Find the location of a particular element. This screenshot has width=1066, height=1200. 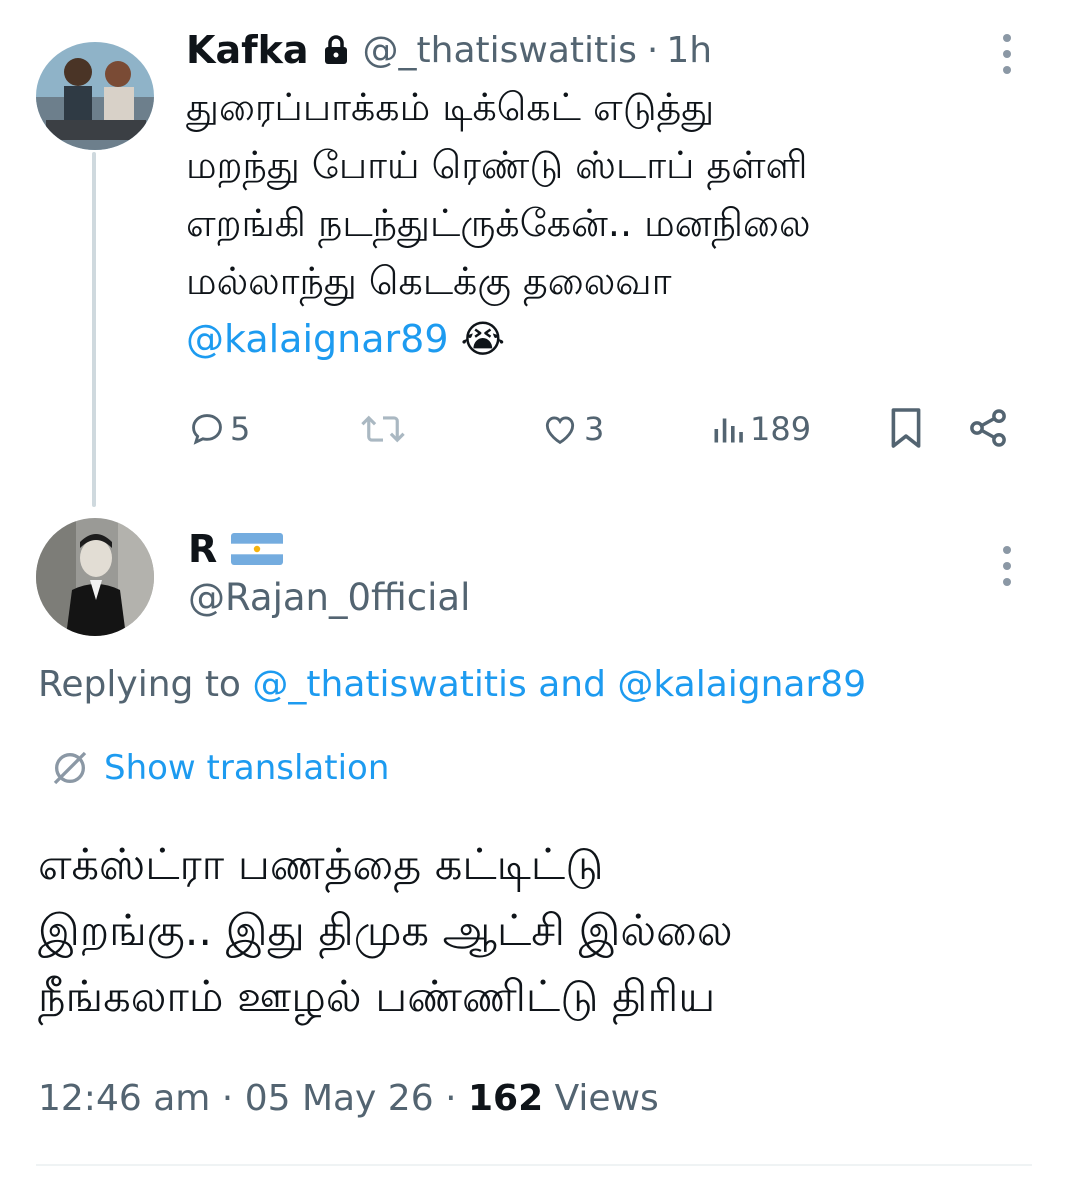

tweet-date: 05 May 26 is located at coordinates (339, 1098).